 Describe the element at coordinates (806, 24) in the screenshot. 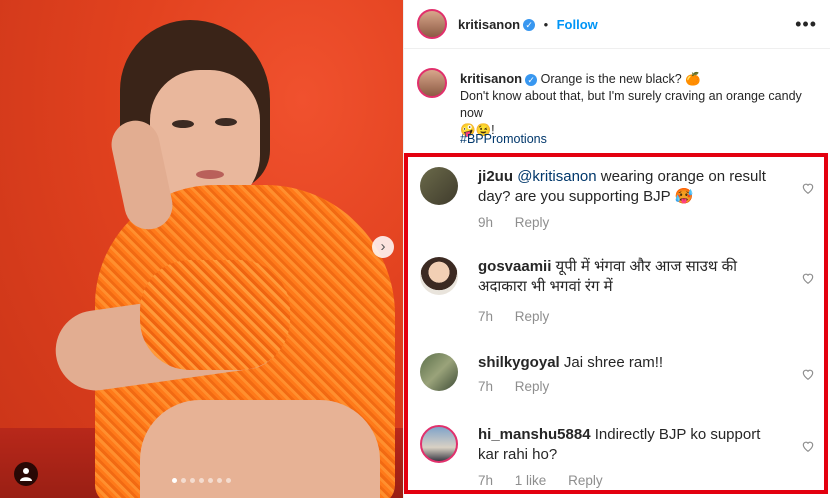

I see `more-options-icon: •••` at that location.